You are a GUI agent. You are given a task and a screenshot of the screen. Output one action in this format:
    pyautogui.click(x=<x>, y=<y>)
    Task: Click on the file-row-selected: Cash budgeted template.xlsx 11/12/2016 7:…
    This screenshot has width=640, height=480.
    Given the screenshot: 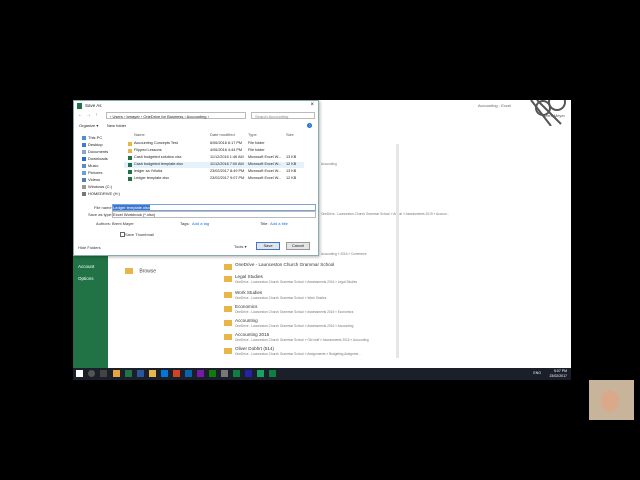 What is the action you would take?
    pyautogui.click(x=214, y=165)
    